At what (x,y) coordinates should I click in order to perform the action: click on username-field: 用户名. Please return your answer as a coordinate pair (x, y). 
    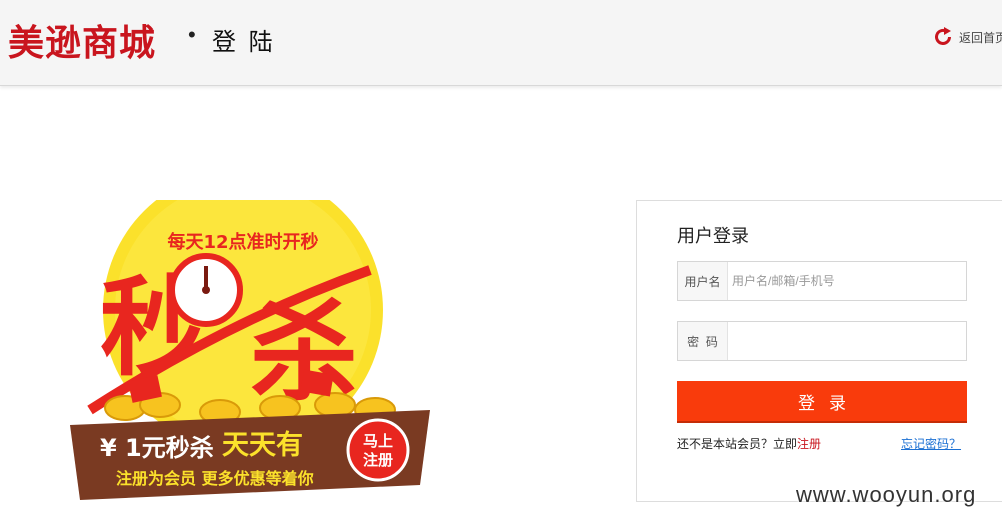
    Looking at the image, I should click on (822, 281).